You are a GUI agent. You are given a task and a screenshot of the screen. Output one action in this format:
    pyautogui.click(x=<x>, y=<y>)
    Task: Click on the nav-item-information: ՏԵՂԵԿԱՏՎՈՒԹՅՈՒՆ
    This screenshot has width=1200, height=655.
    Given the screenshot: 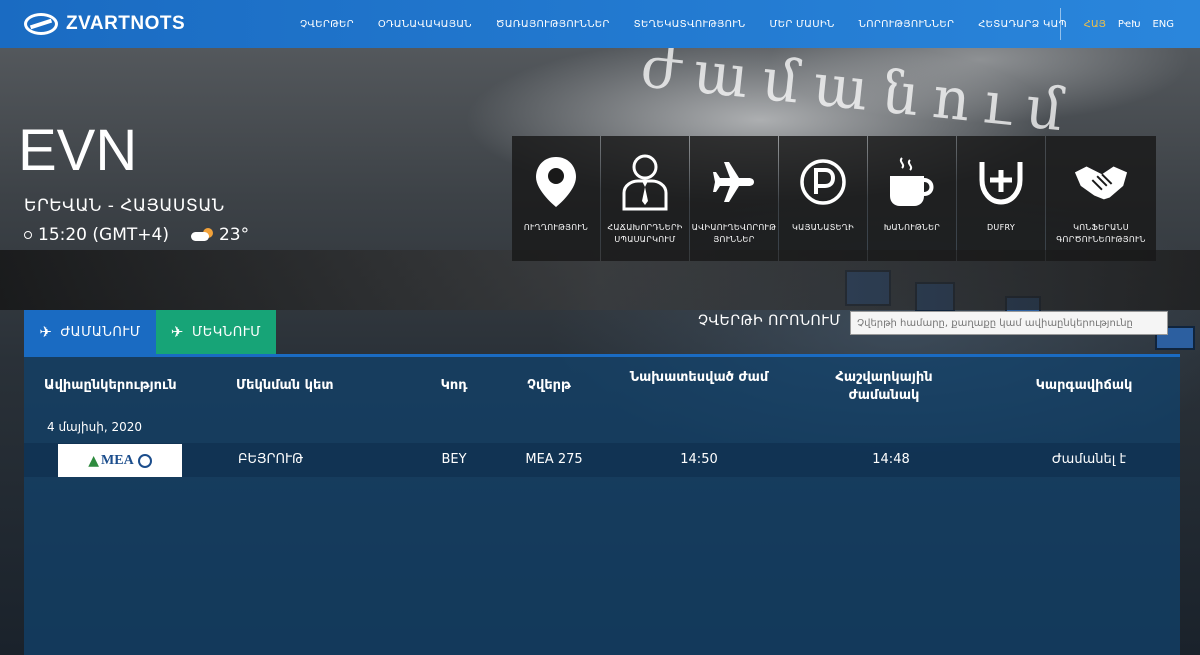 What is the action you would take?
    pyautogui.click(x=690, y=24)
    